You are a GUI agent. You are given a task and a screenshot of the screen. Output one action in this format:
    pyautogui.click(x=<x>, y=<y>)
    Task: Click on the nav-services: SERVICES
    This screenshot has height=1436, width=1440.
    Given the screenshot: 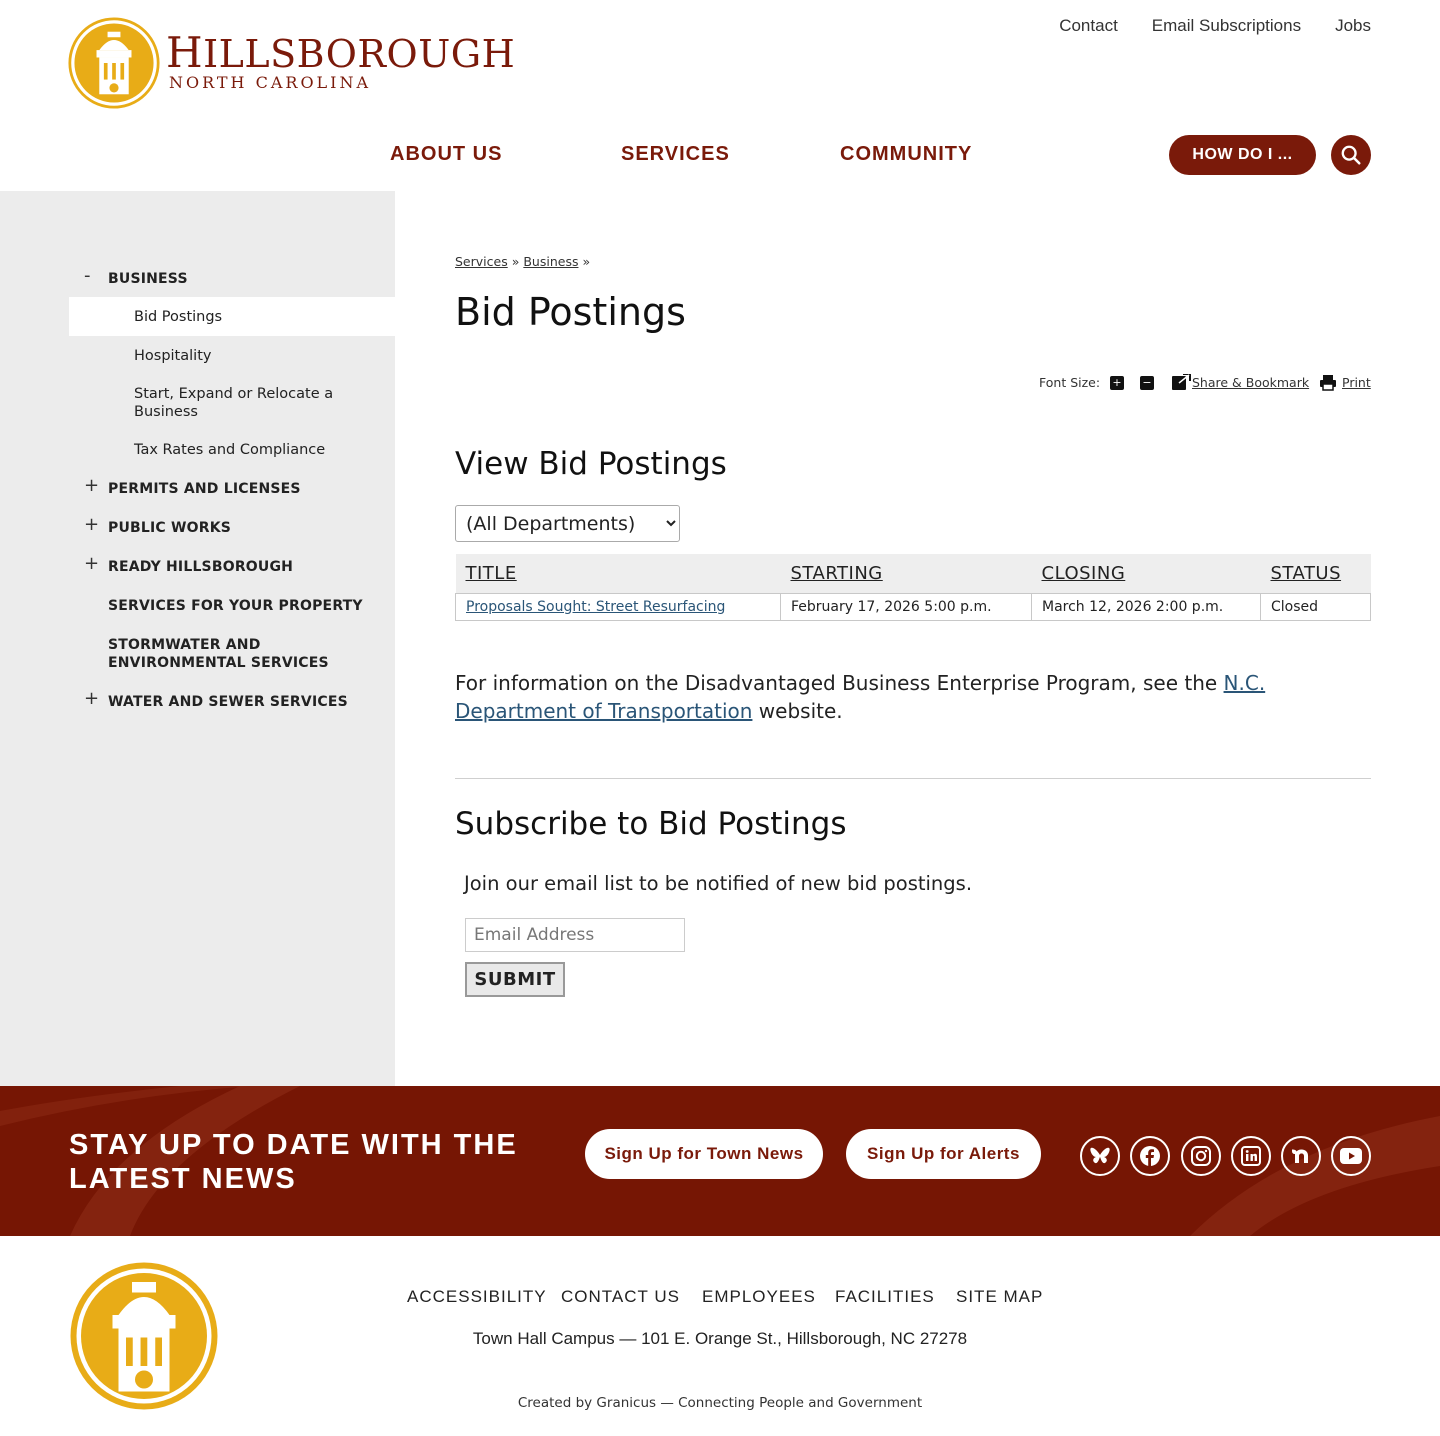 What is the action you would take?
    pyautogui.click(x=675, y=154)
    